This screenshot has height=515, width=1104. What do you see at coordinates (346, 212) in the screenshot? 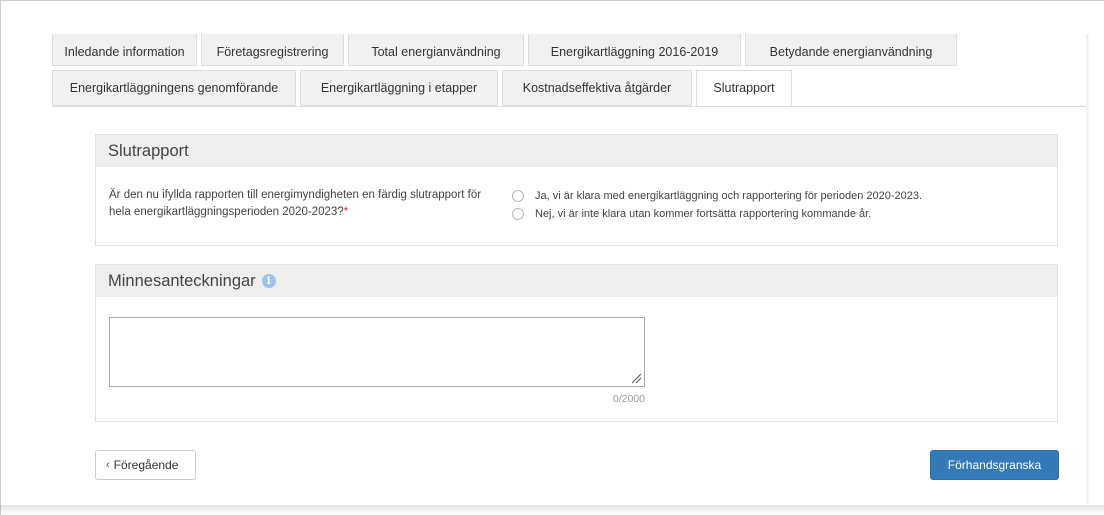
I see `required-mark: *` at bounding box center [346, 212].